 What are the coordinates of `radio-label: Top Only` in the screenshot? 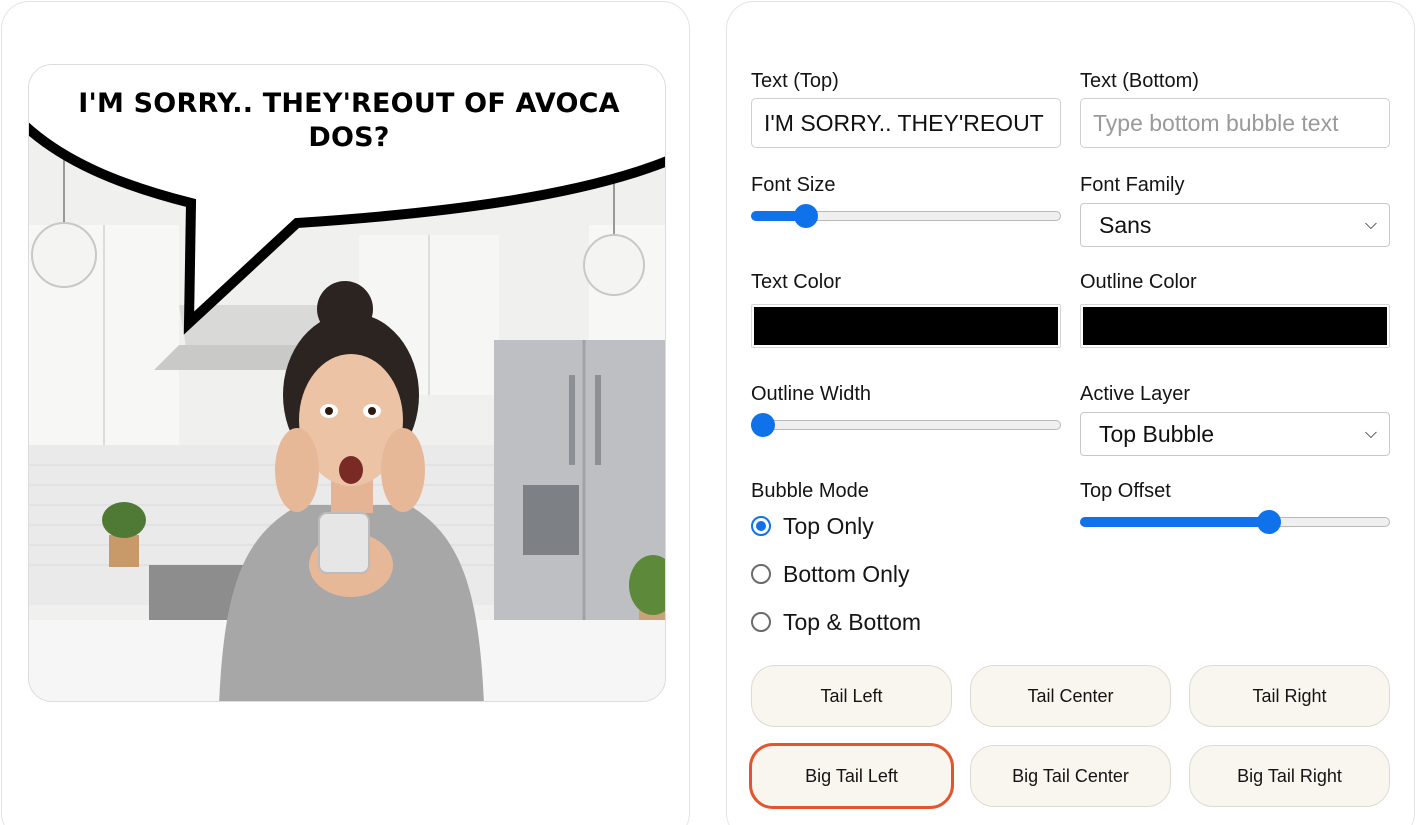 It's located at (828, 525).